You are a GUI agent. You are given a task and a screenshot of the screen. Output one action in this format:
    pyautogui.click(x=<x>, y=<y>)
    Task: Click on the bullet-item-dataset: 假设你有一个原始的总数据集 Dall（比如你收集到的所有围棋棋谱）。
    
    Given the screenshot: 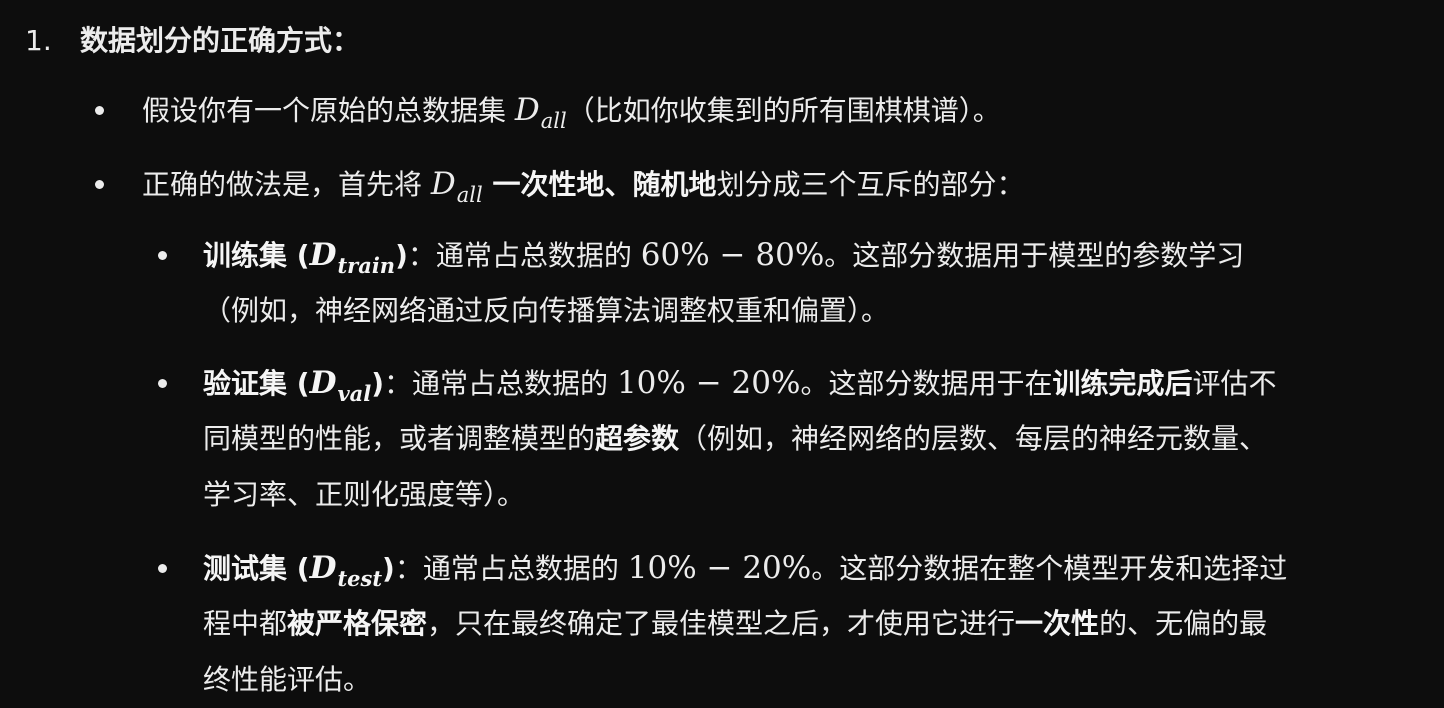 What is the action you would take?
    pyautogui.click(x=571, y=112)
    